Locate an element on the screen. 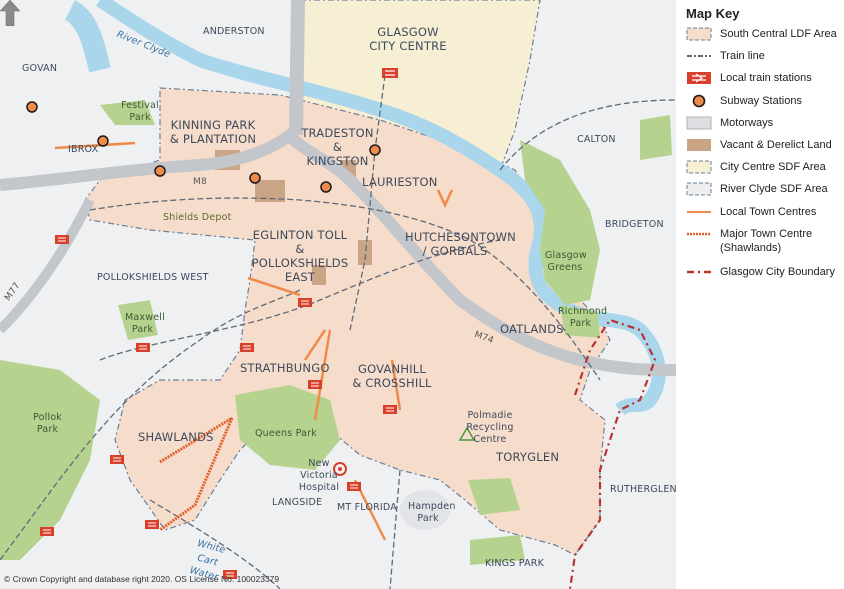  label-eglinton-toll: EGLINTON TOLL & POLLOKSHIELDS EAST is located at coordinates (300, 256).